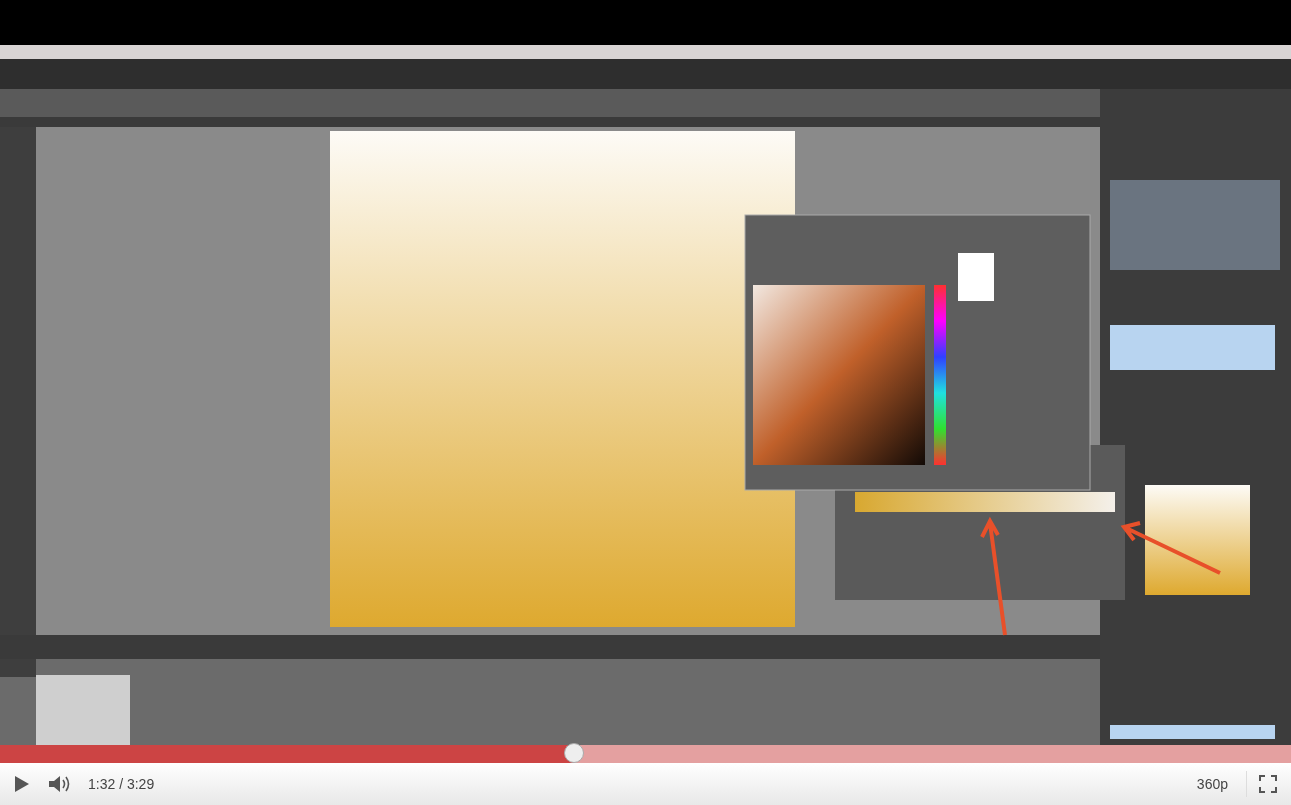 Image resolution: width=1291 pixels, height=805 pixels. I want to click on quality-button: 360p, so click(1212, 784).